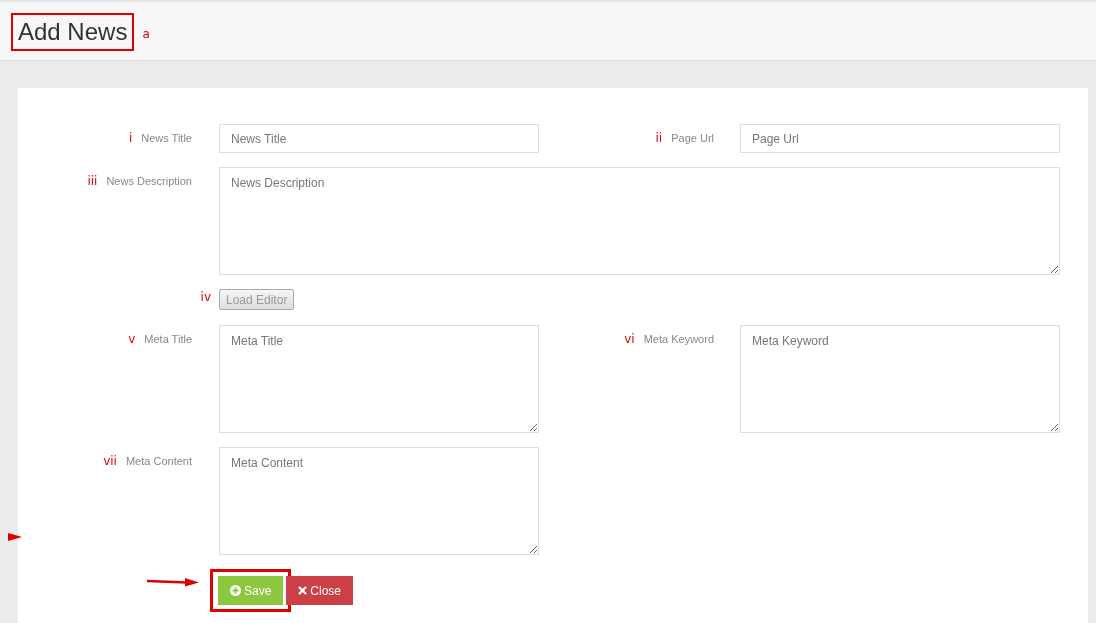  I want to click on annotation-marker: iv, so click(205, 297).